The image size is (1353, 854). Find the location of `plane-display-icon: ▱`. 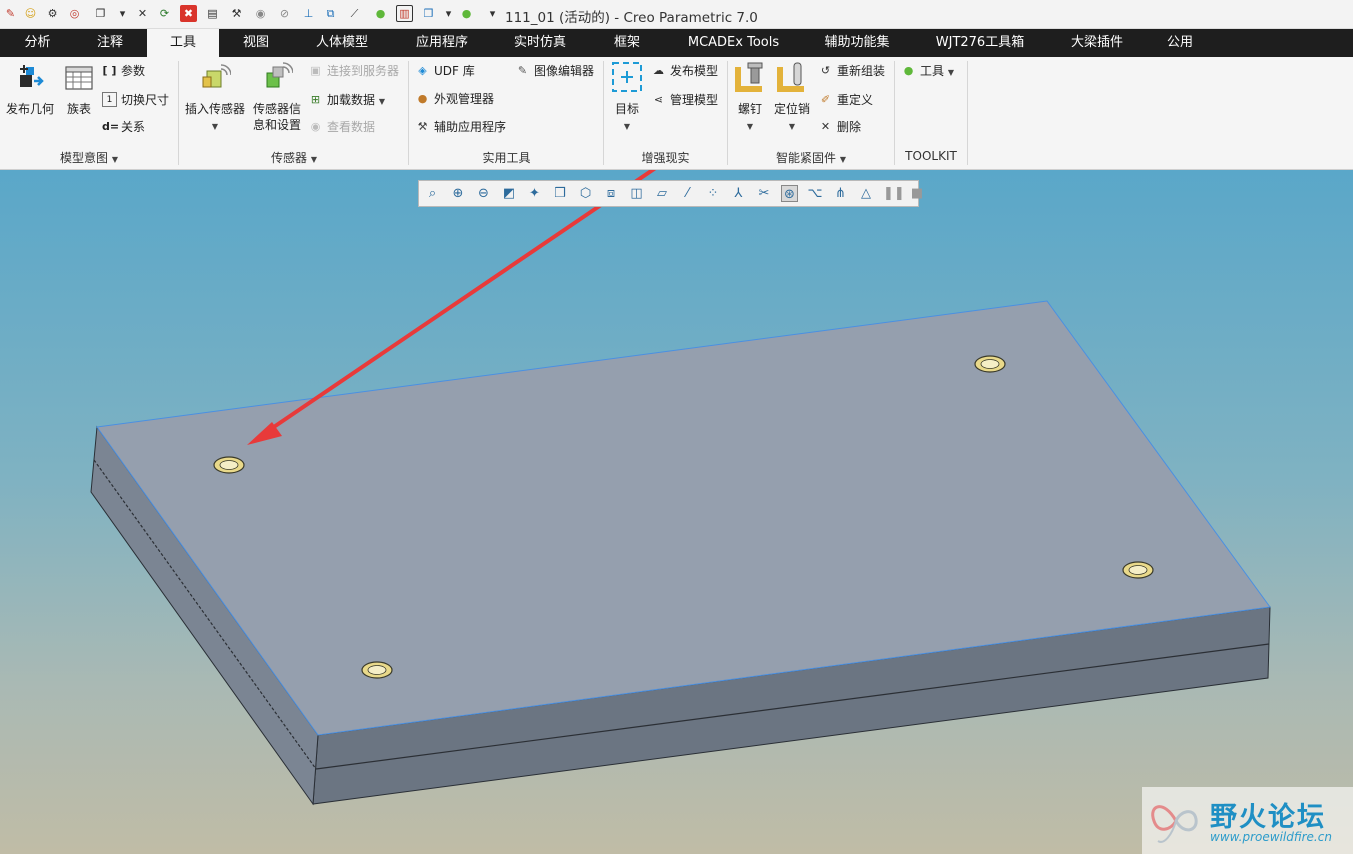

plane-display-icon: ▱ is located at coordinates (662, 193).